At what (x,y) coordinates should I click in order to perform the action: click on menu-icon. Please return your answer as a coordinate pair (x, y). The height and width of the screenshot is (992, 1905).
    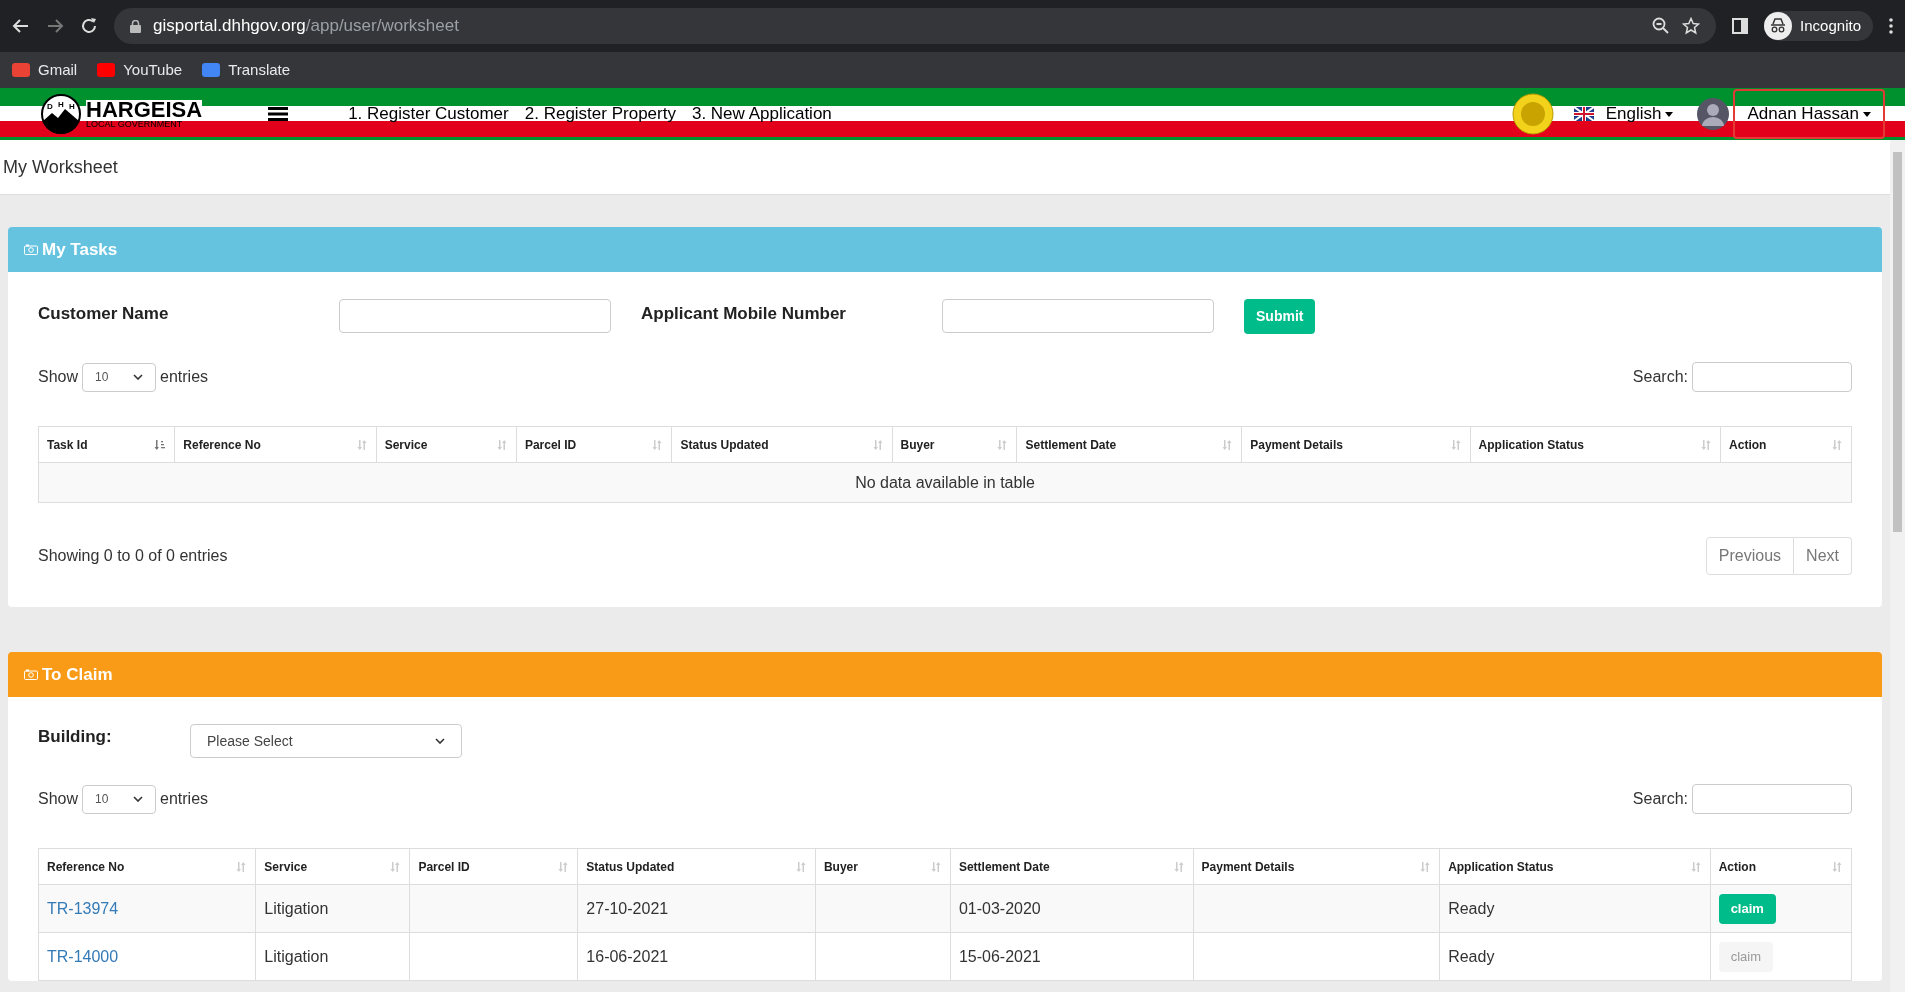
    Looking at the image, I should click on (278, 114).